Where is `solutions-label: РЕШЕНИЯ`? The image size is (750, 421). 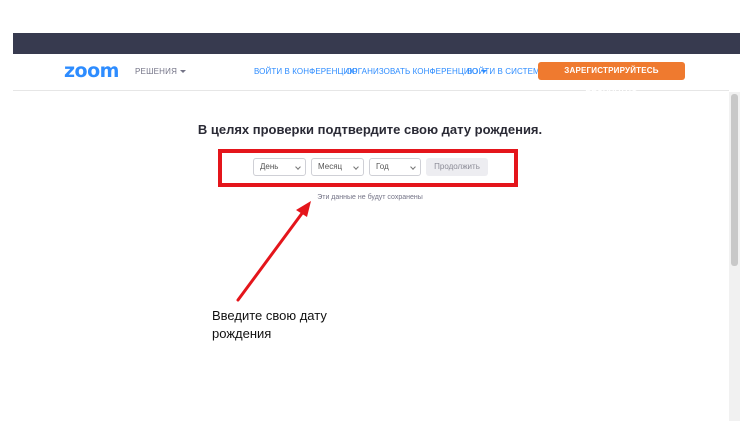
solutions-label: РЕШЕНИЯ is located at coordinates (156, 71).